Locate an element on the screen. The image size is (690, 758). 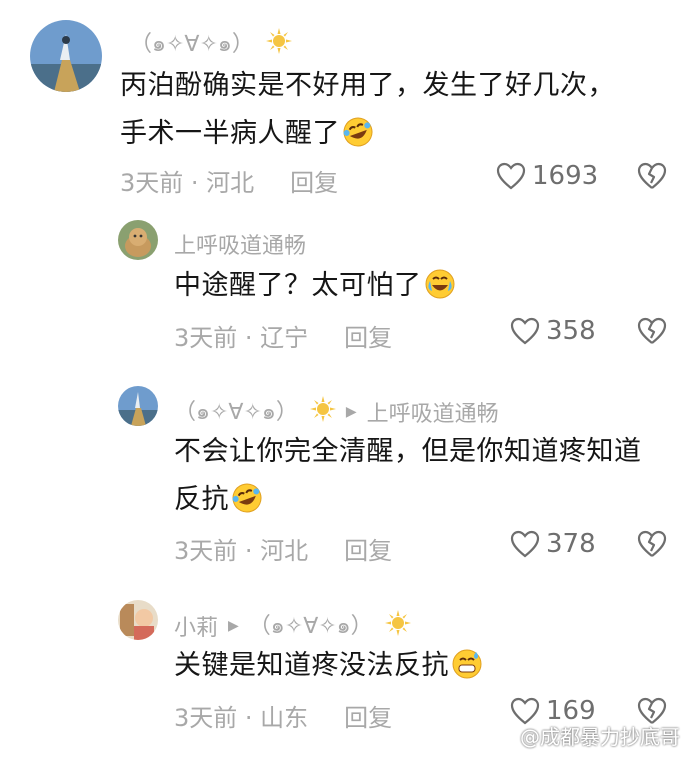
time-location: 3天前 · 山东 is located at coordinates (241, 718).